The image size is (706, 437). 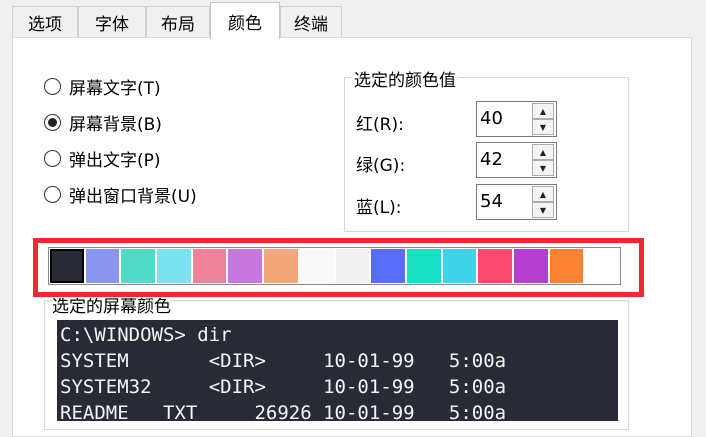 I want to click on selected-color-values-legend: 选定的颜色值, so click(x=405, y=78).